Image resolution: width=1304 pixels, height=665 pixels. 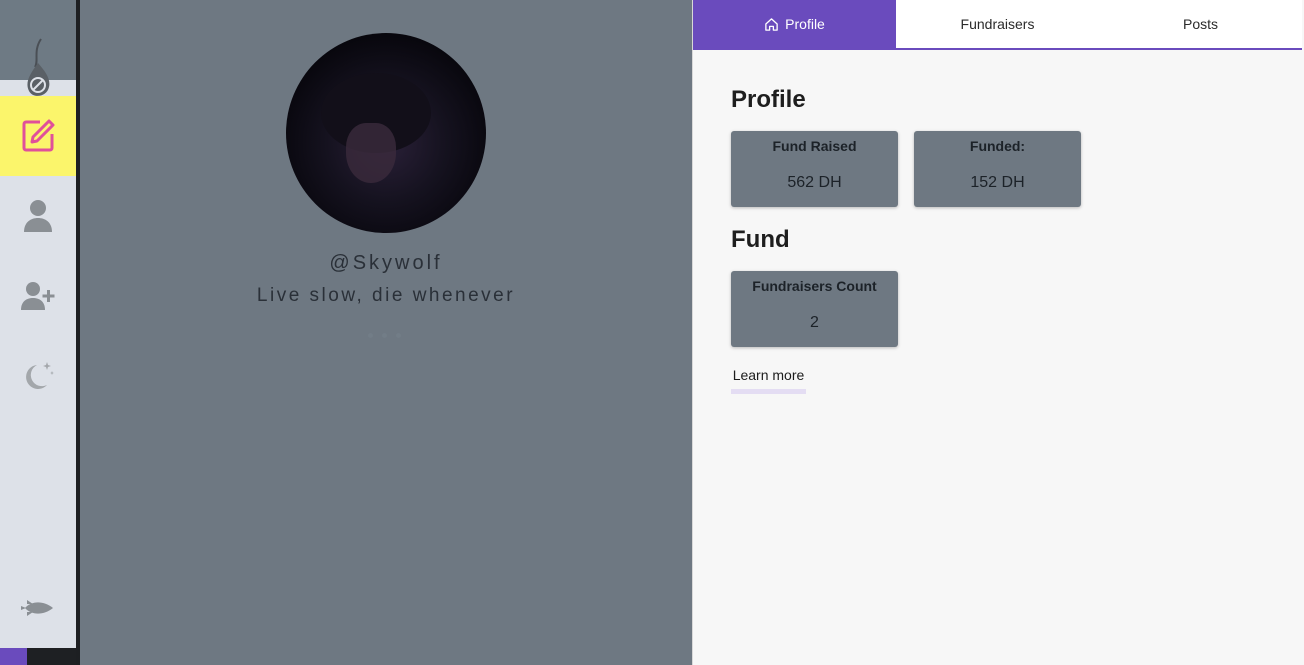 I want to click on card-label: Fund Raised, so click(x=814, y=146).